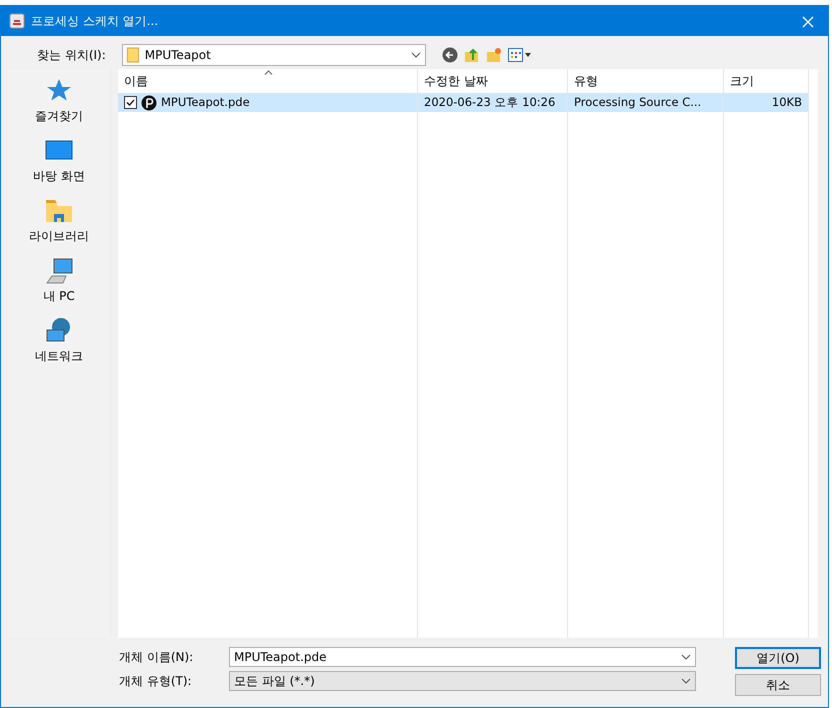  What do you see at coordinates (59, 211) in the screenshot?
I see `library-folder-icon` at bounding box center [59, 211].